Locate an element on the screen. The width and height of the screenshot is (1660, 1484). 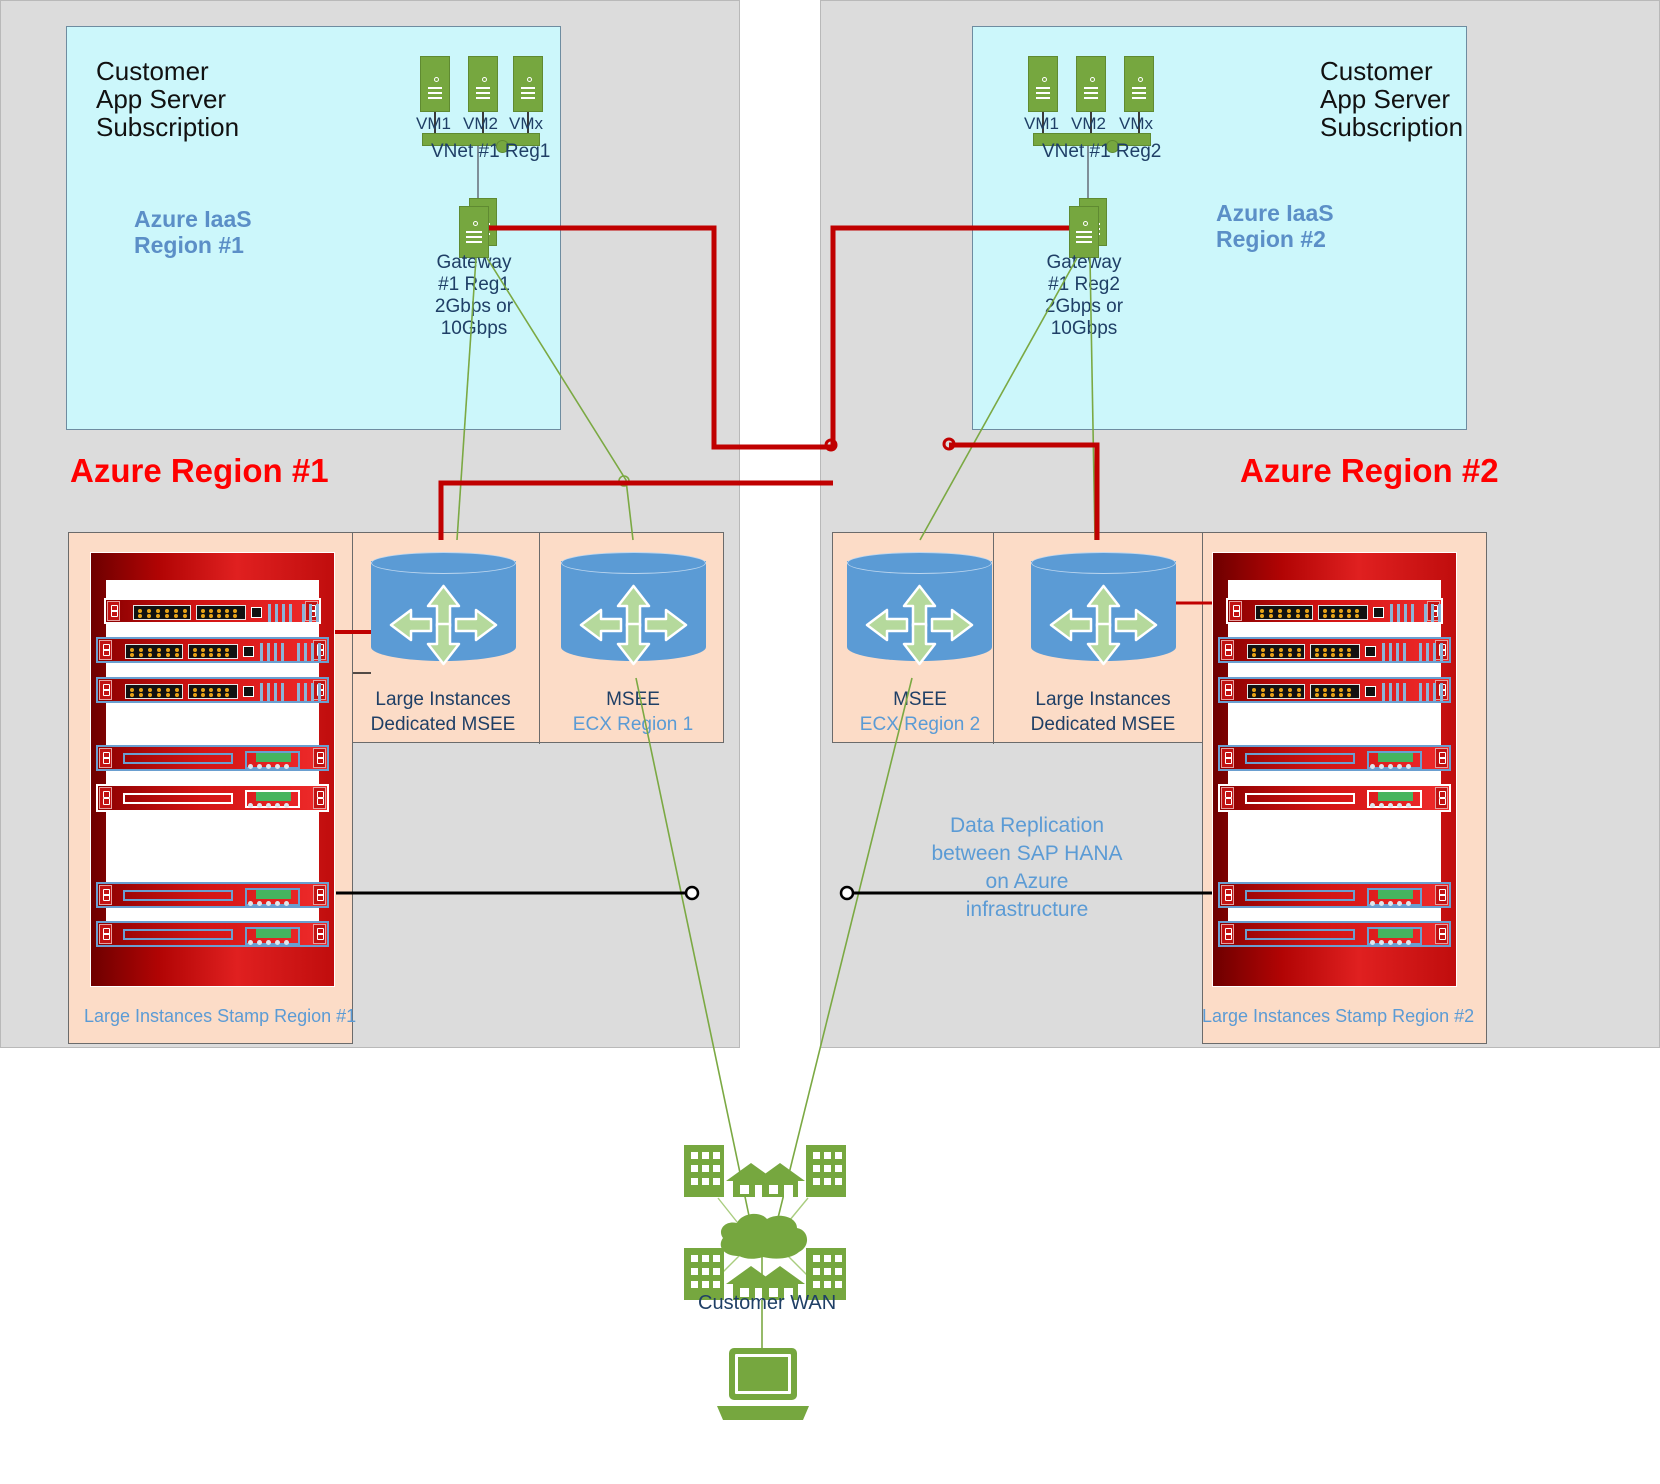
laptop-icon is located at coordinates (763, 1384).